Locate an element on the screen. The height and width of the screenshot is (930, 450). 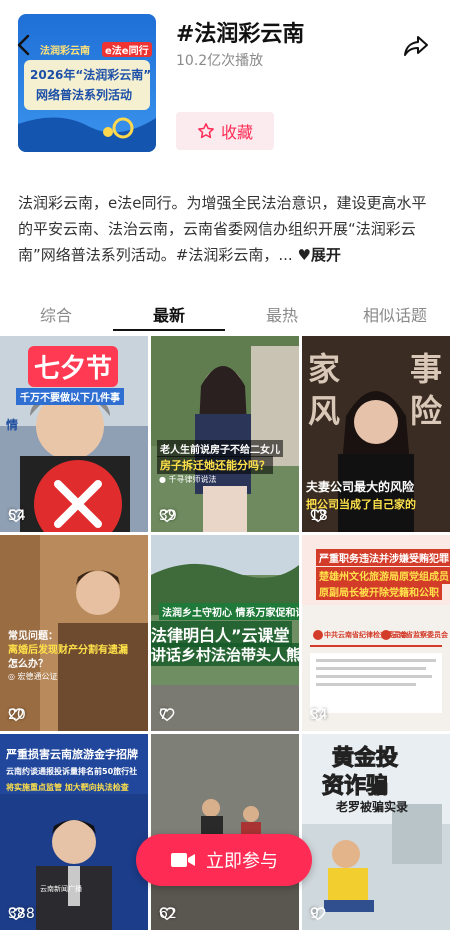
tab-hottest: 最热 is located at coordinates (282, 314).